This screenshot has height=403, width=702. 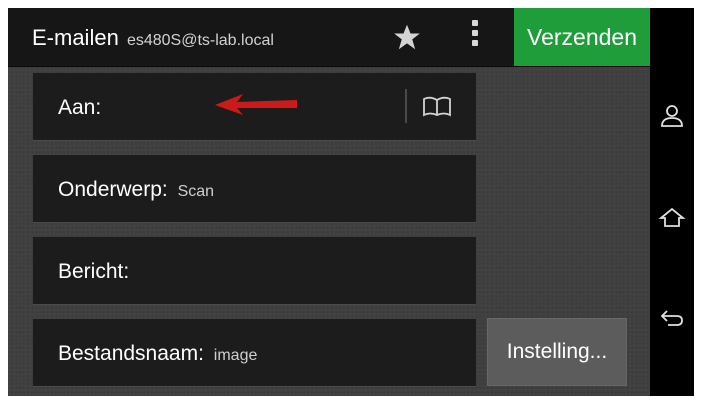 What do you see at coordinates (672, 317) in the screenshot?
I see `back-icon` at bounding box center [672, 317].